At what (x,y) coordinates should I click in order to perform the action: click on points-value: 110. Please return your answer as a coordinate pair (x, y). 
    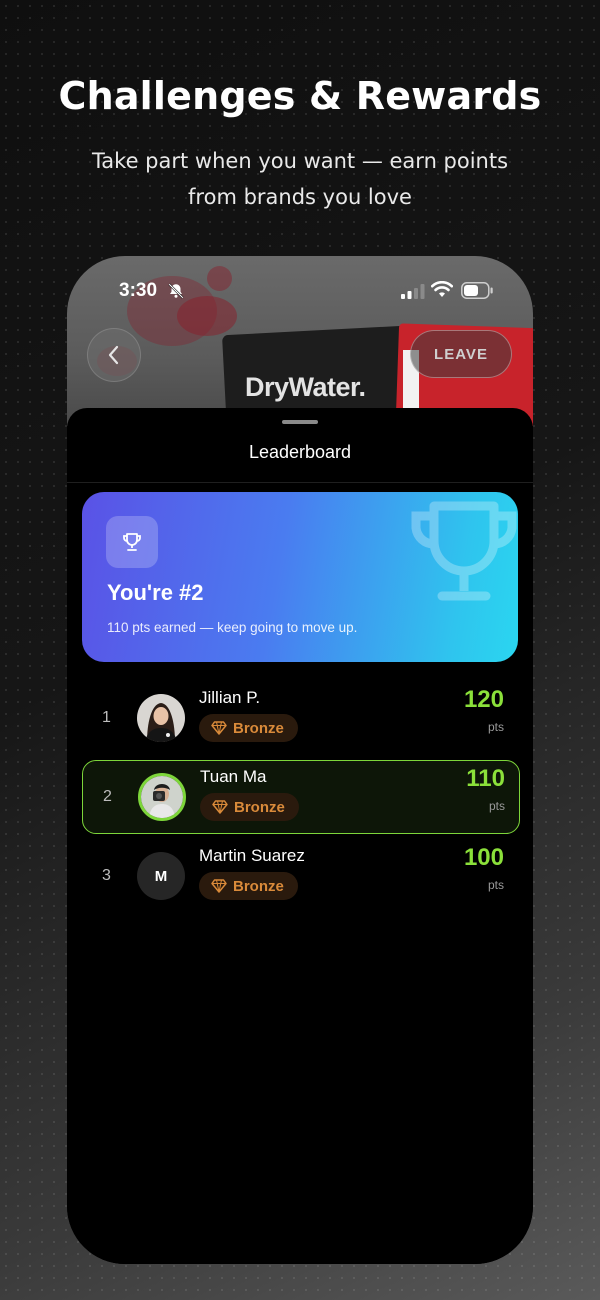
    Looking at the image, I should click on (485, 778).